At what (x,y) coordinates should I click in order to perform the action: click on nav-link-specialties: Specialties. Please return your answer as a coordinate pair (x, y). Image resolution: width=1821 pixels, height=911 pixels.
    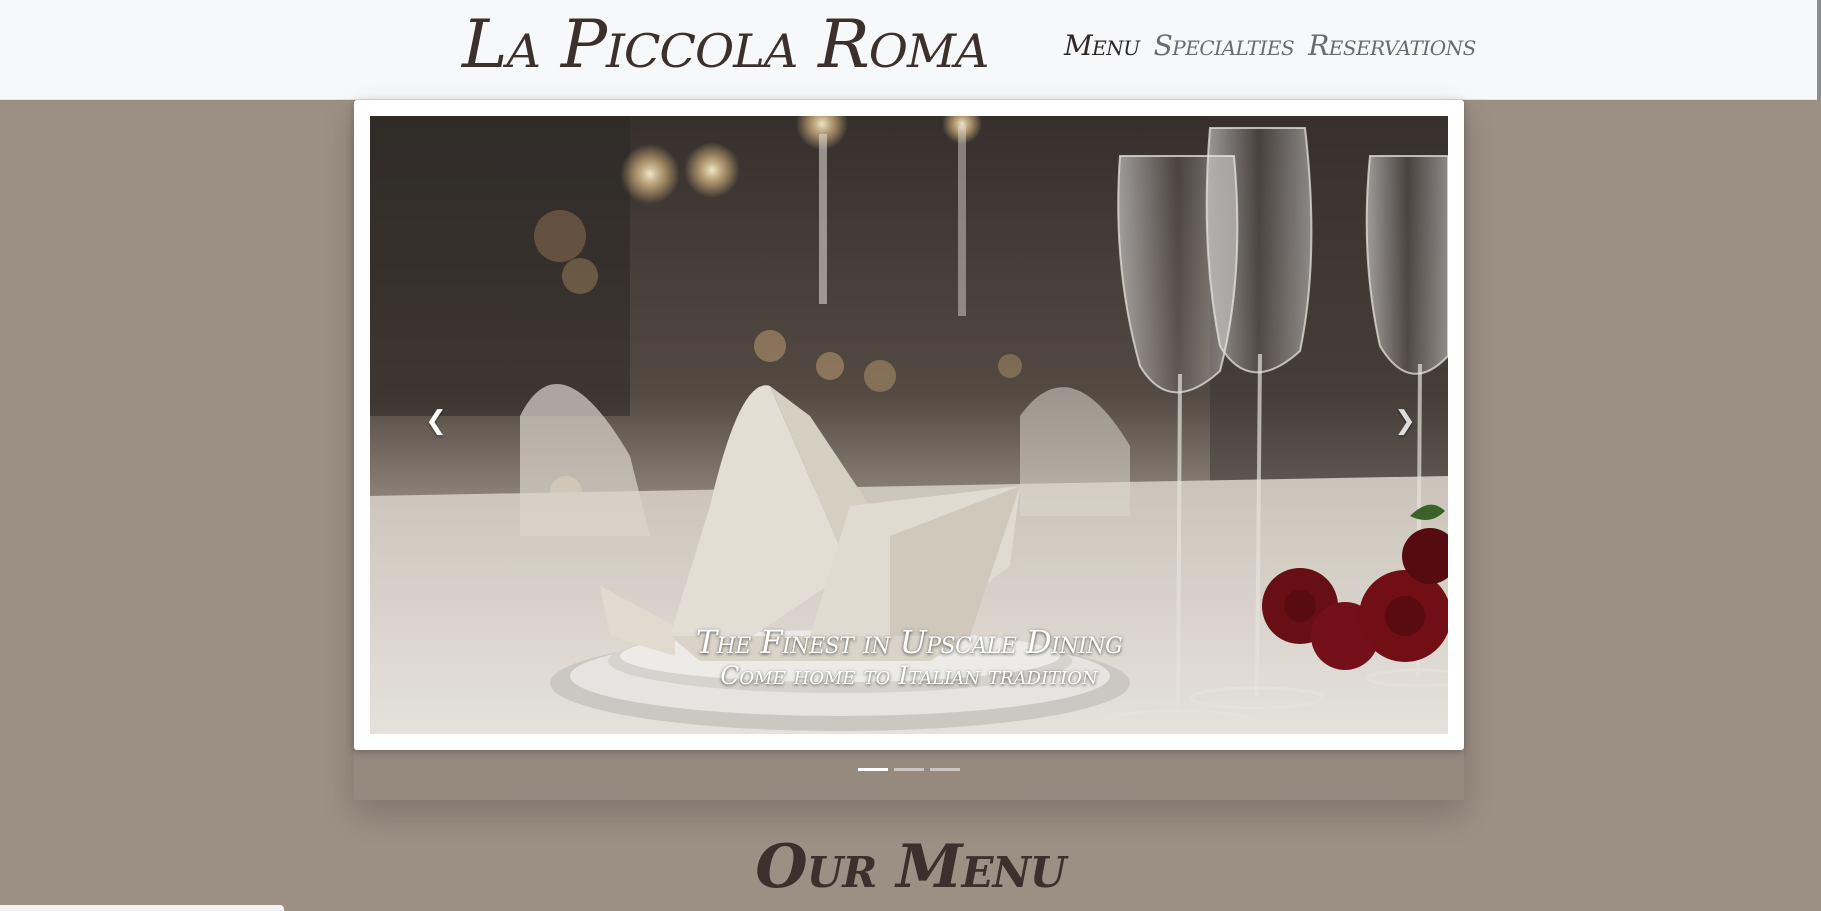
    Looking at the image, I should click on (1224, 46).